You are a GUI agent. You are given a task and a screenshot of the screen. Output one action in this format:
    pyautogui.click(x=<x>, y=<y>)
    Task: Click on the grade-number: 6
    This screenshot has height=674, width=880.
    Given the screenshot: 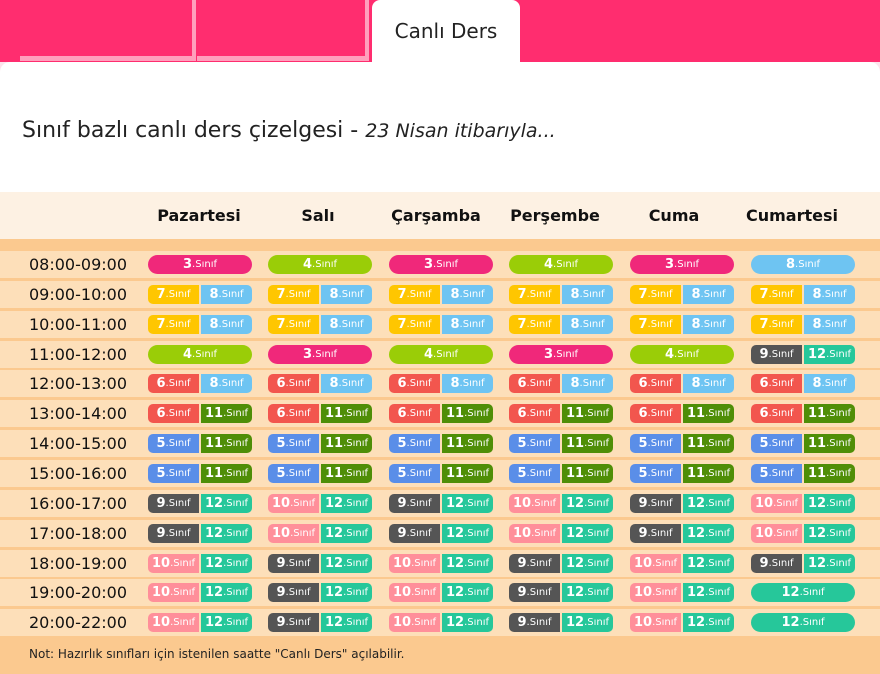 What is the action you would take?
    pyautogui.click(x=402, y=413)
    